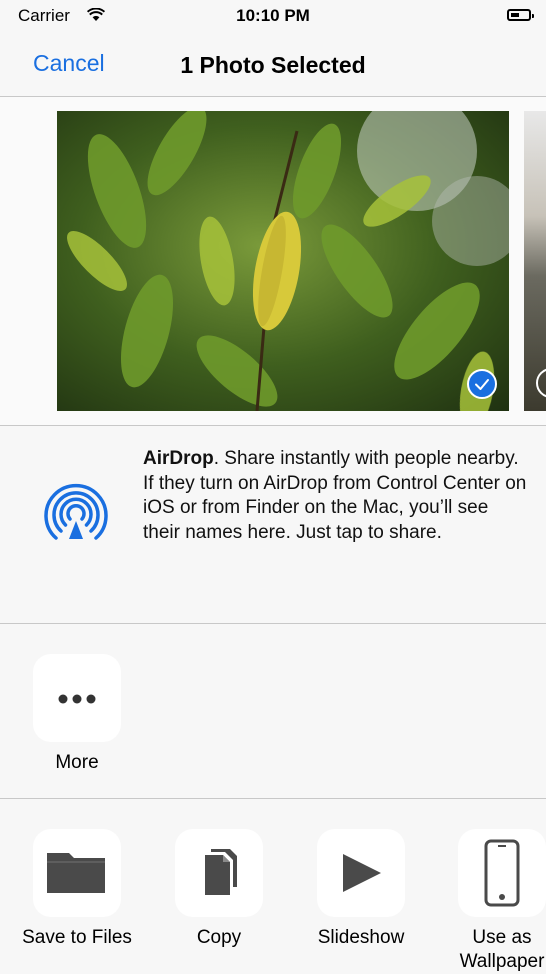  I want to click on use-as-wallpaper-label: Use as Wallpaper, so click(502, 949).